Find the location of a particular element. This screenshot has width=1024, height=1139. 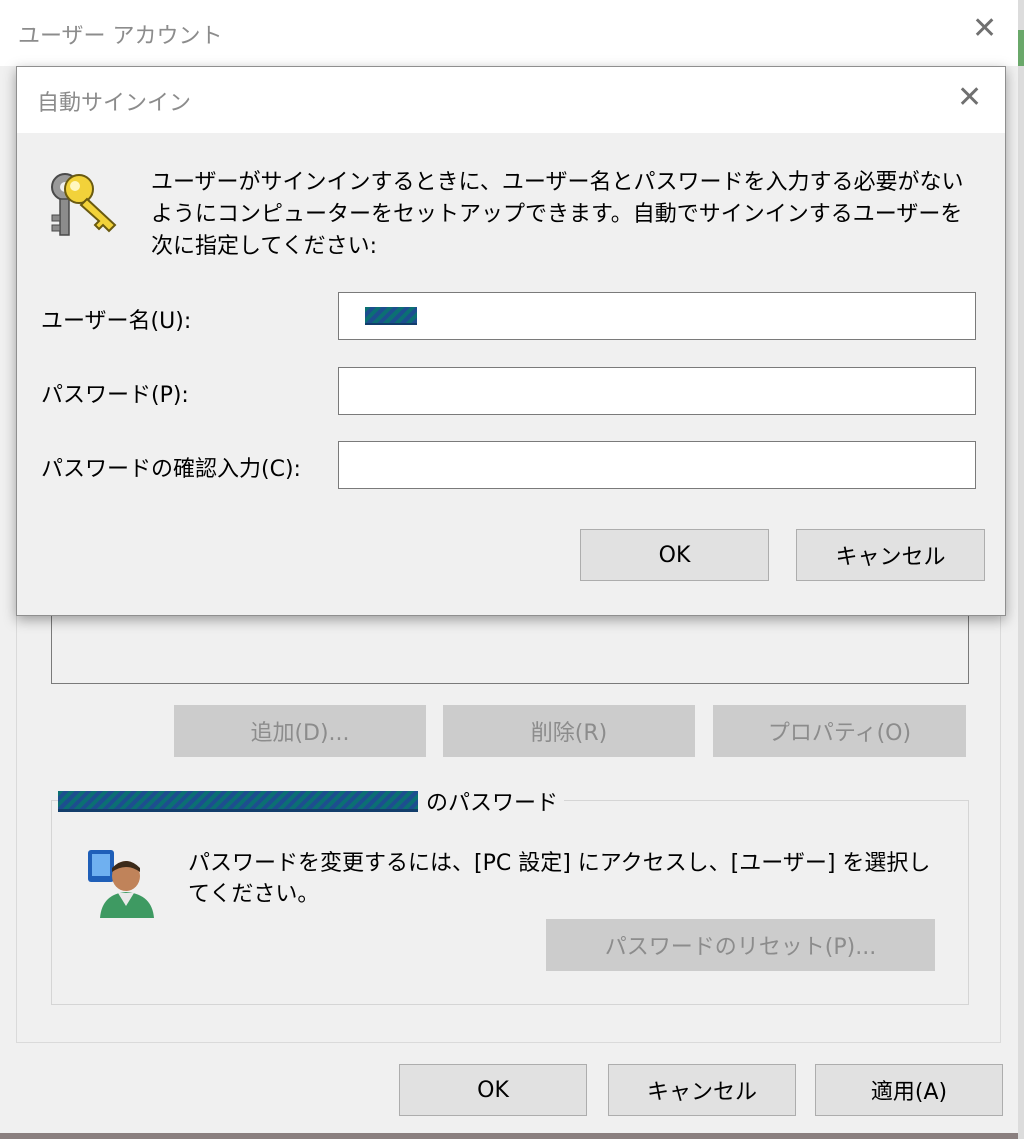

keys-icon is located at coordinates (84, 204).